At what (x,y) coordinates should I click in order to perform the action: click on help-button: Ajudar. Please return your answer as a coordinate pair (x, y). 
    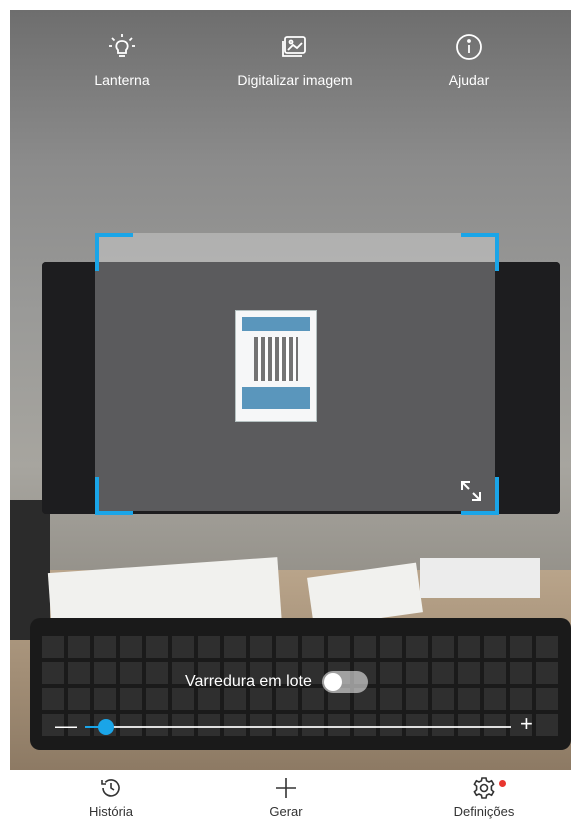
    Looking at the image, I should click on (469, 60).